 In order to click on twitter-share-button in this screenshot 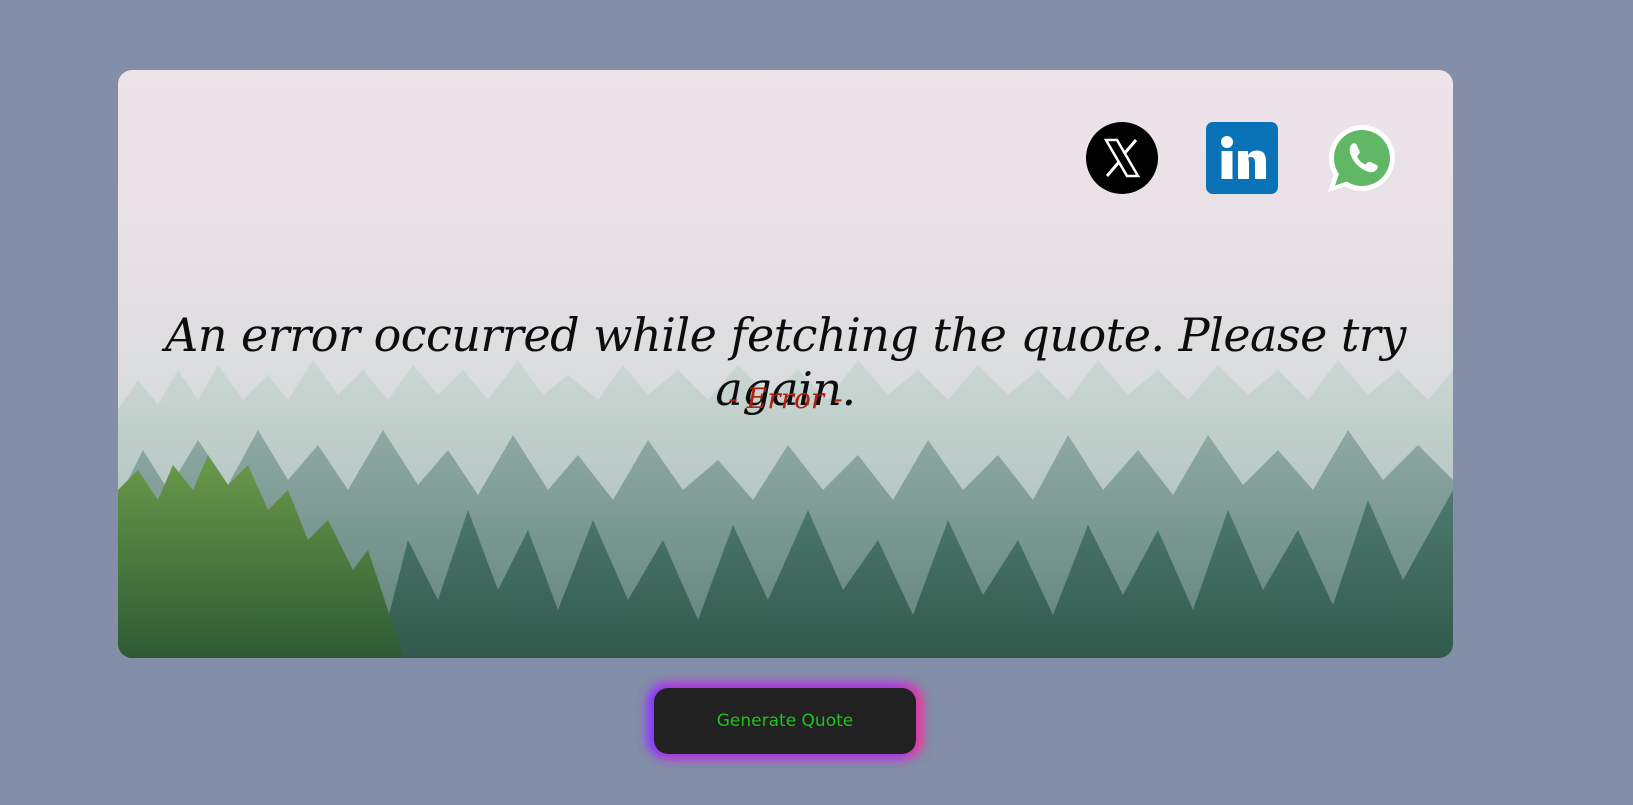, I will do `click(1122, 158)`.